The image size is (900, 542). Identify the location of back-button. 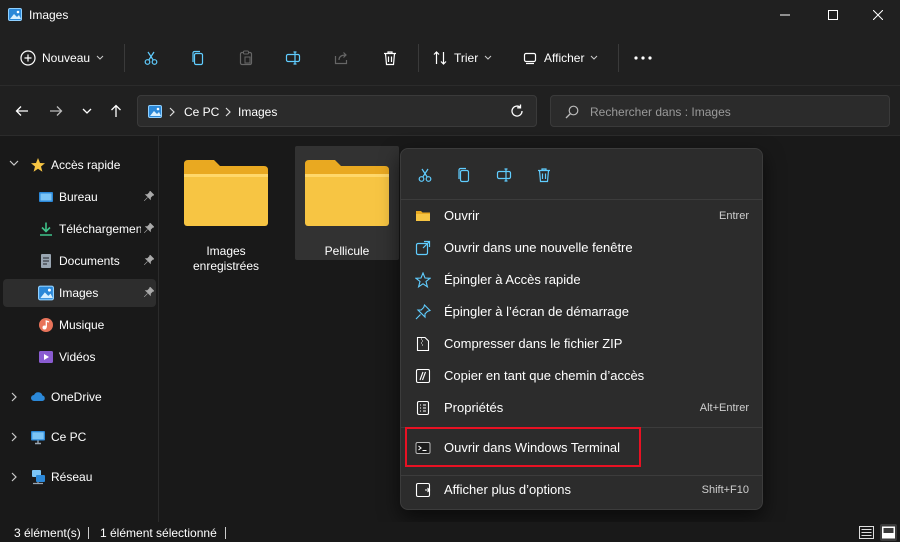
(22, 111).